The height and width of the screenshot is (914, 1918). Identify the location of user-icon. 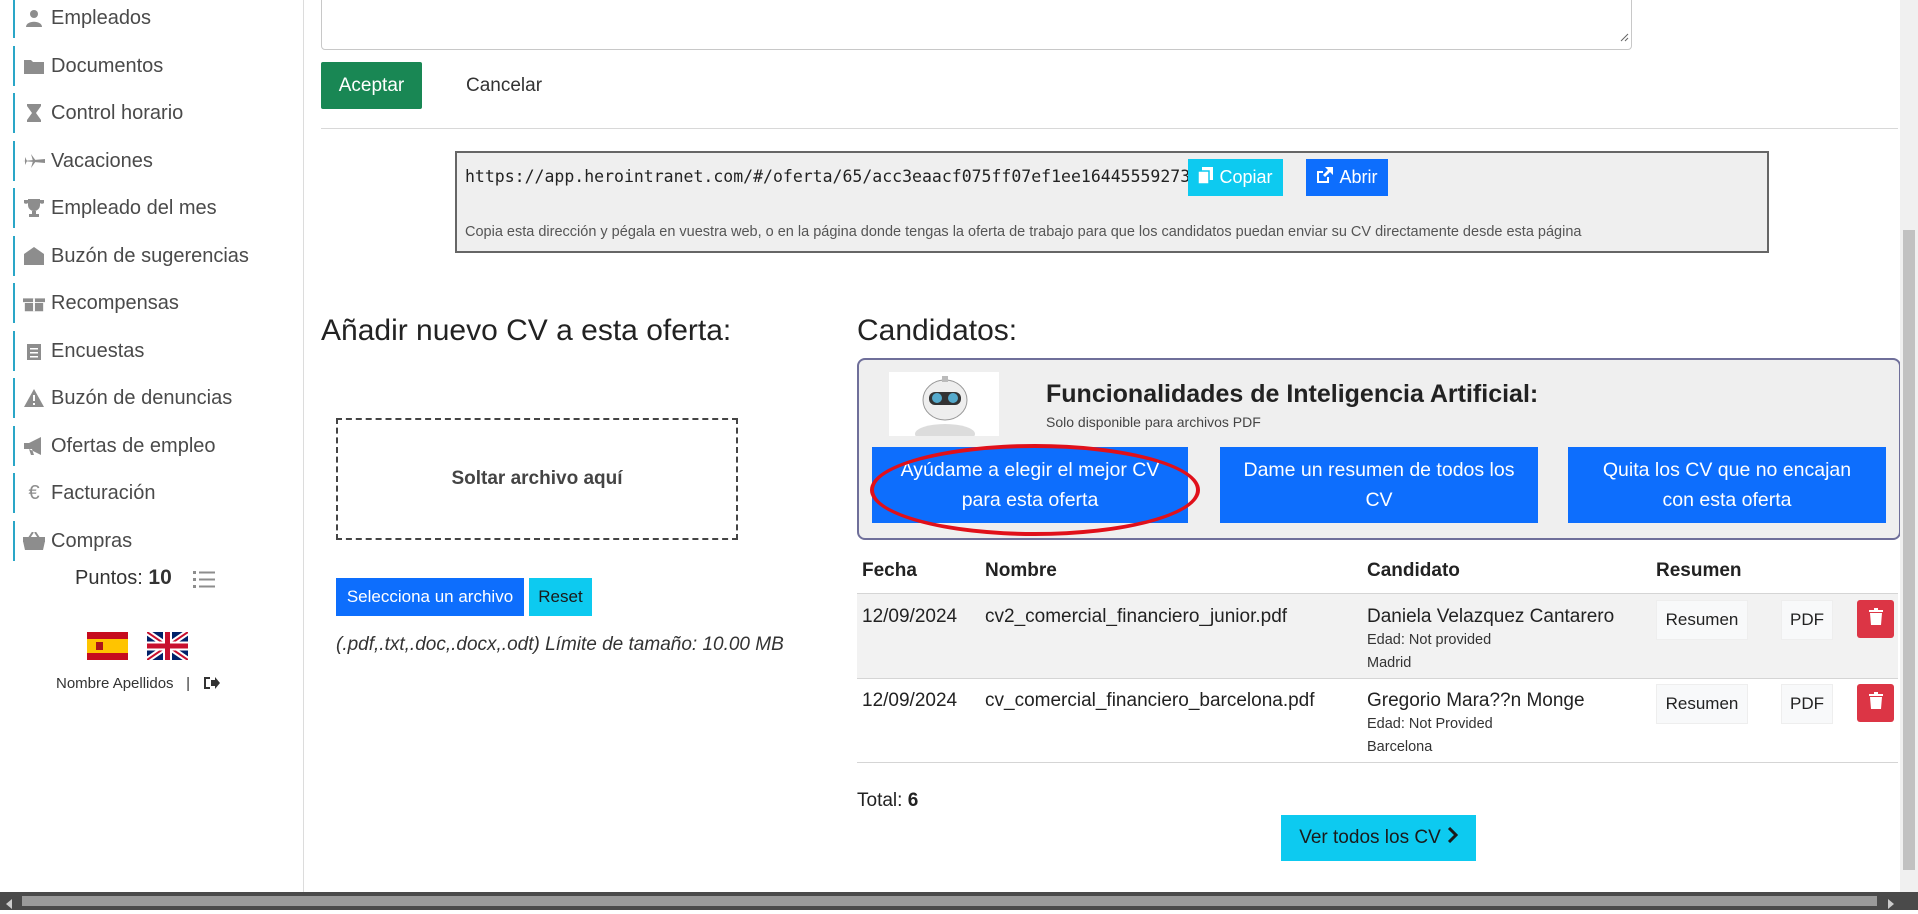
(34, 18).